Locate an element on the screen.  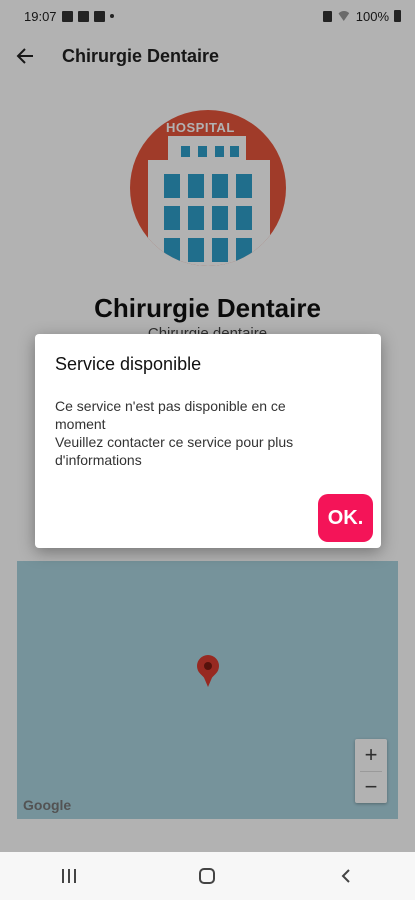
system-back-button is located at coordinates (346, 876).